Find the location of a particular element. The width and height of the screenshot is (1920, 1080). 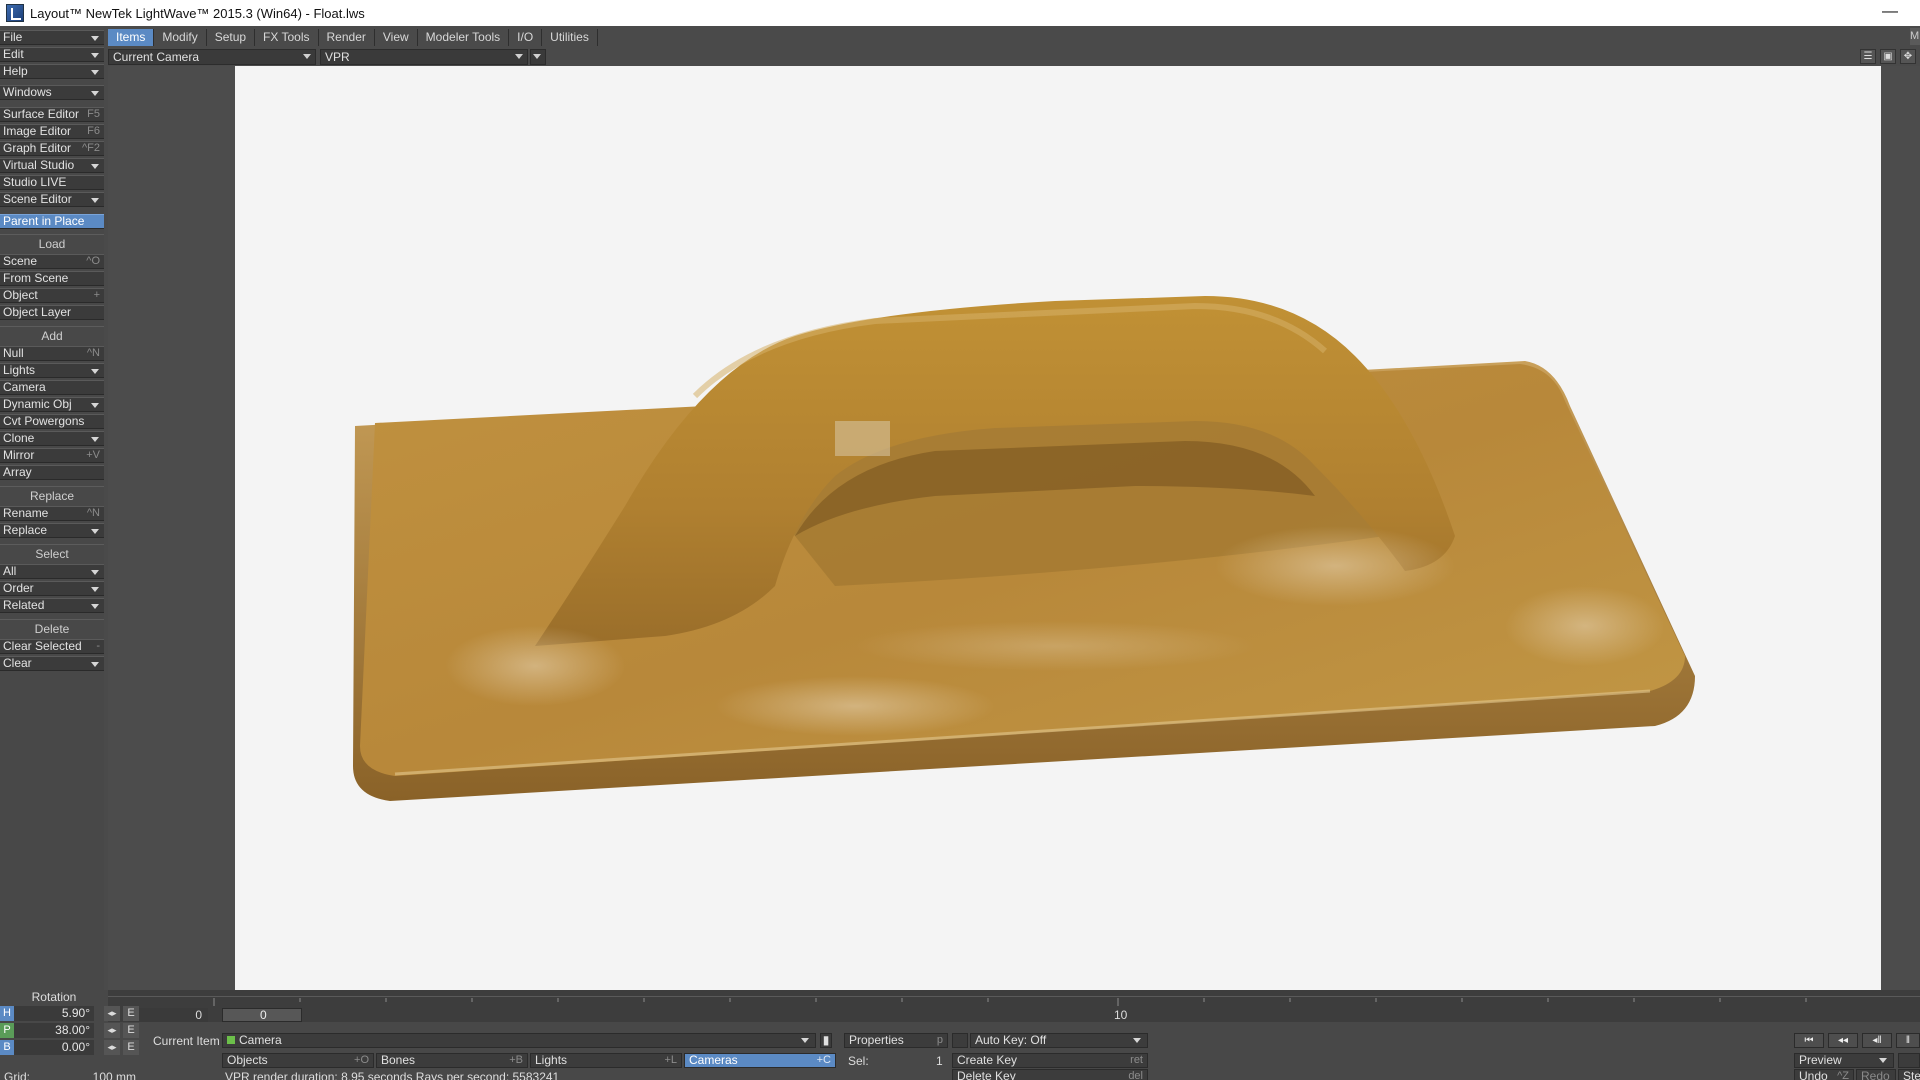

bank-envelope-button: E is located at coordinates (131, 1047).